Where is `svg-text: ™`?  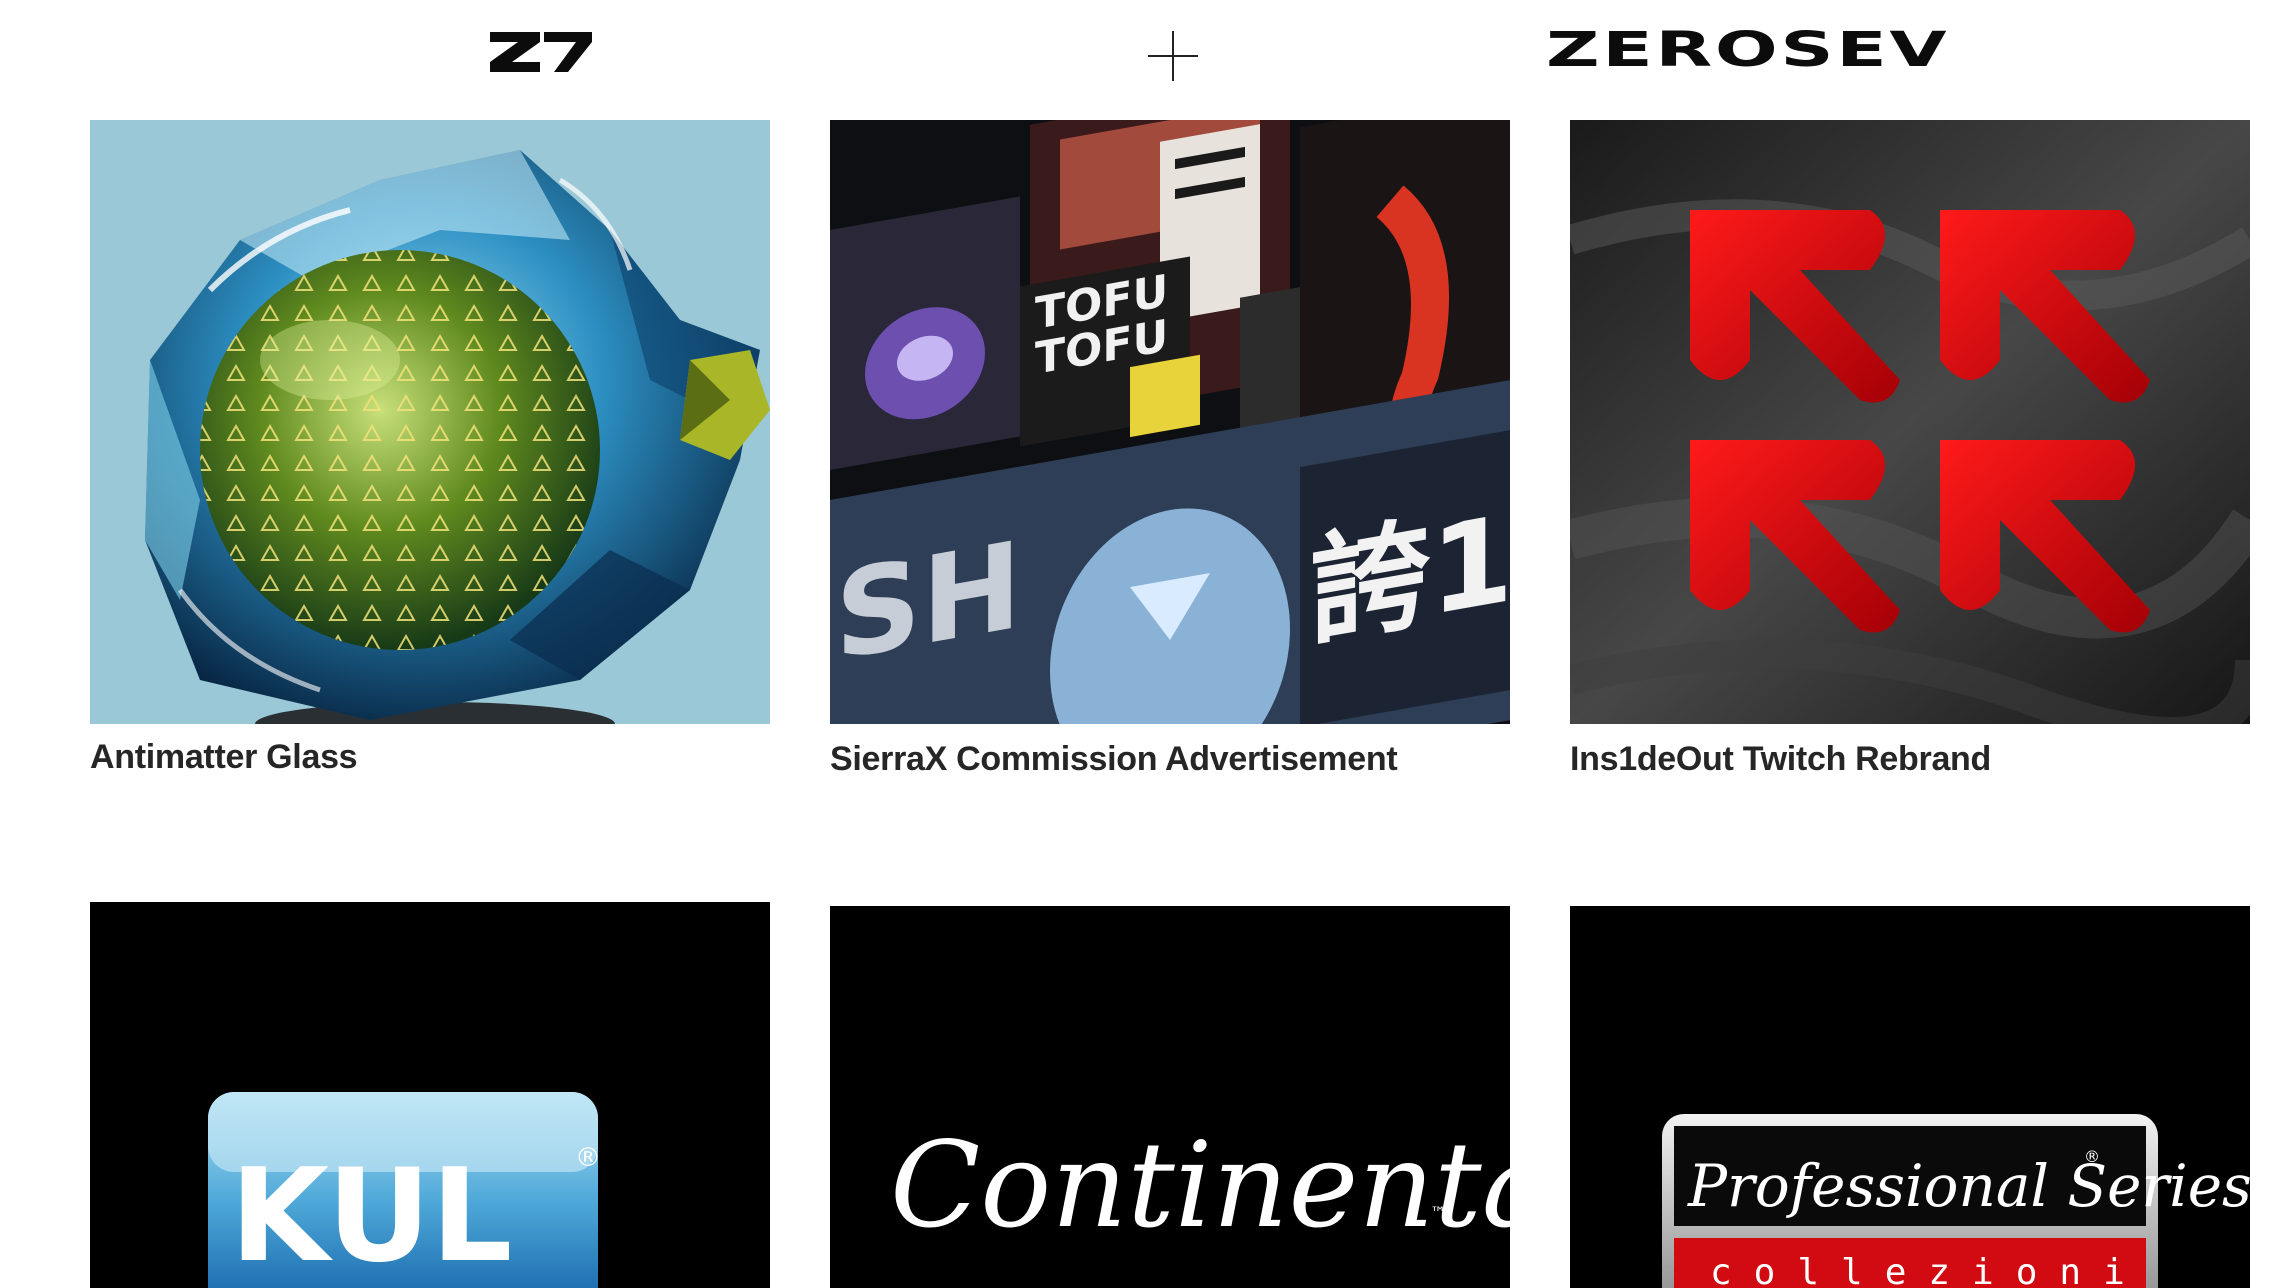
svg-text: ™ is located at coordinates (1438, 1212).